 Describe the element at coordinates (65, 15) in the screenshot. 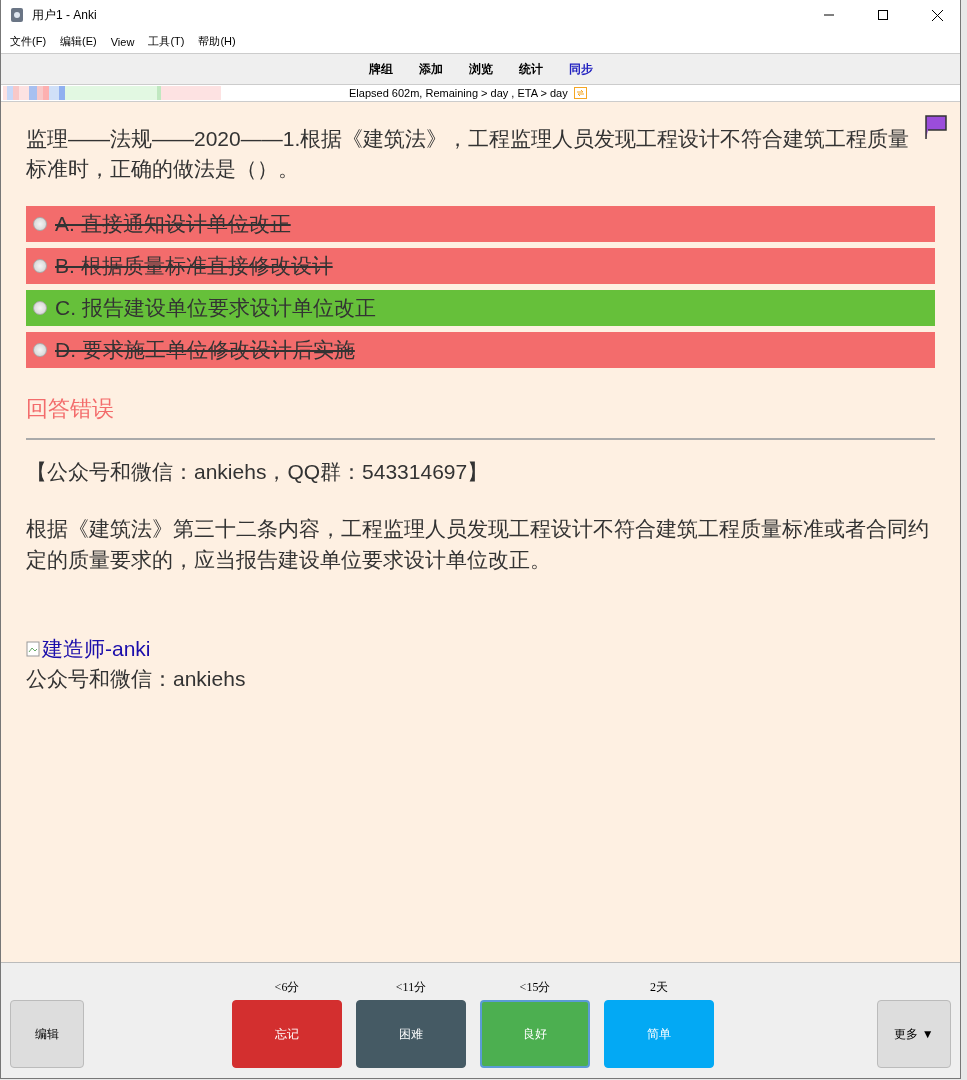

I see `window-title: 用户1 - Anki` at that location.